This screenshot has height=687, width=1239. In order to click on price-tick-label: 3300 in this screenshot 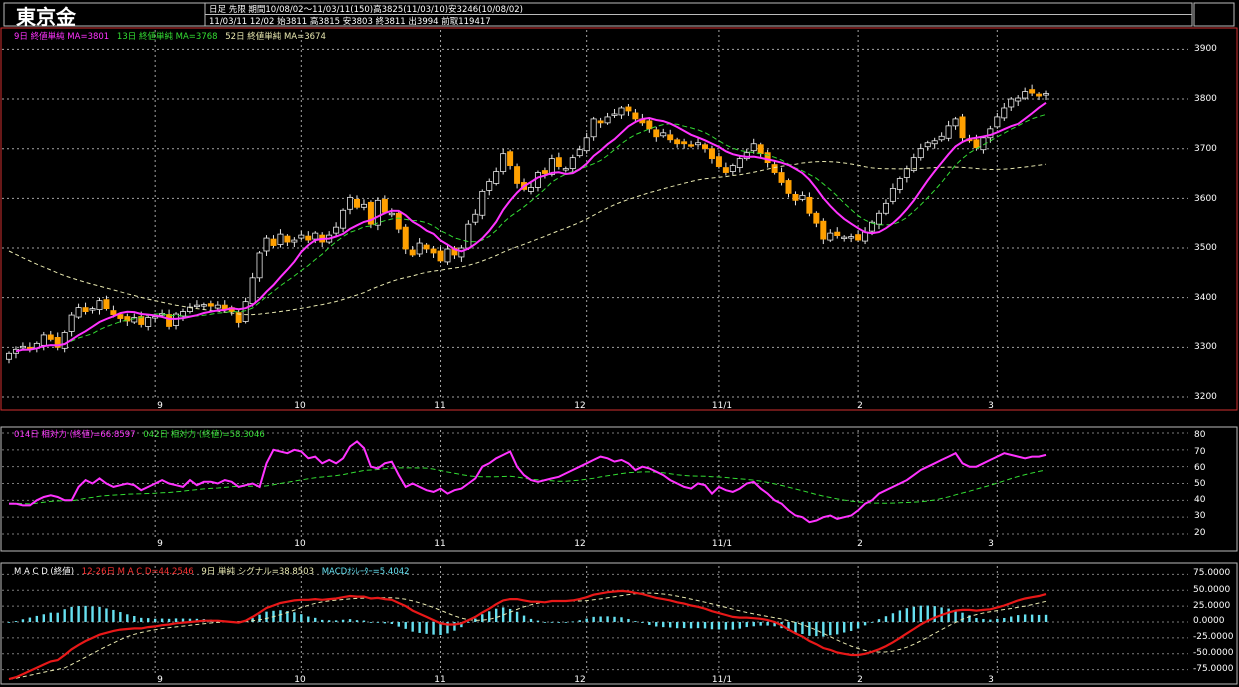, I will do `click(1205, 347)`.